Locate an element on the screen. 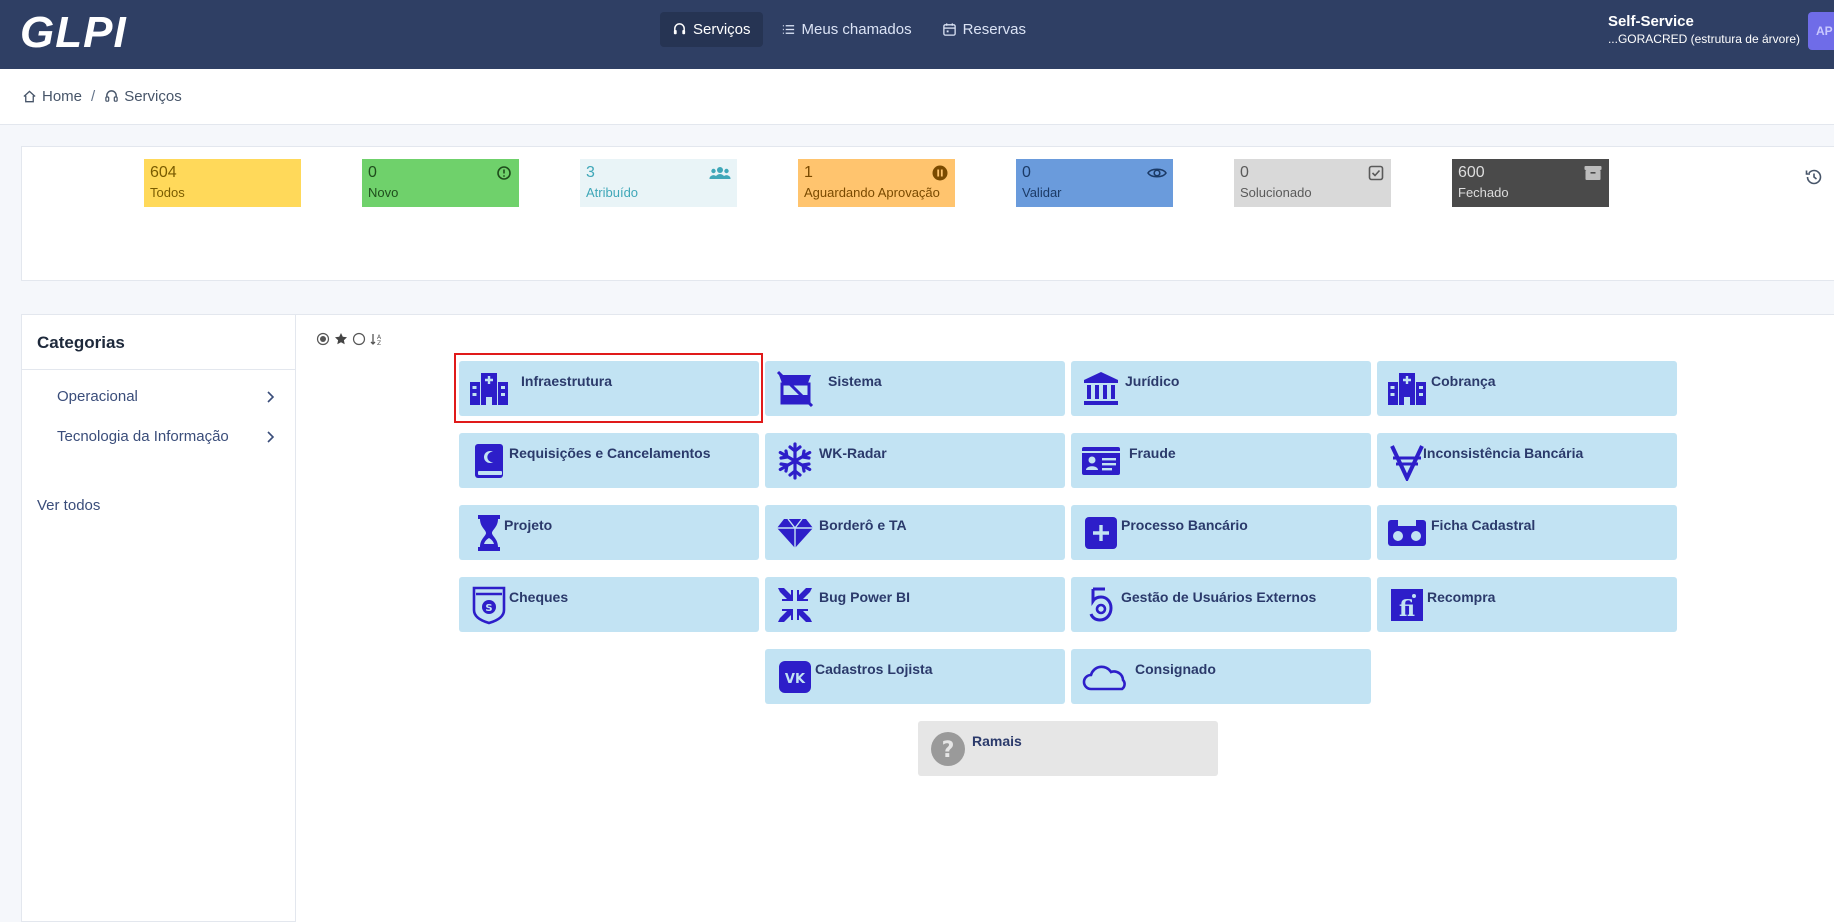 This screenshot has height=922, width=1834. service-tile-inconsistencia: Inconsistência Bancária is located at coordinates (1527, 460).